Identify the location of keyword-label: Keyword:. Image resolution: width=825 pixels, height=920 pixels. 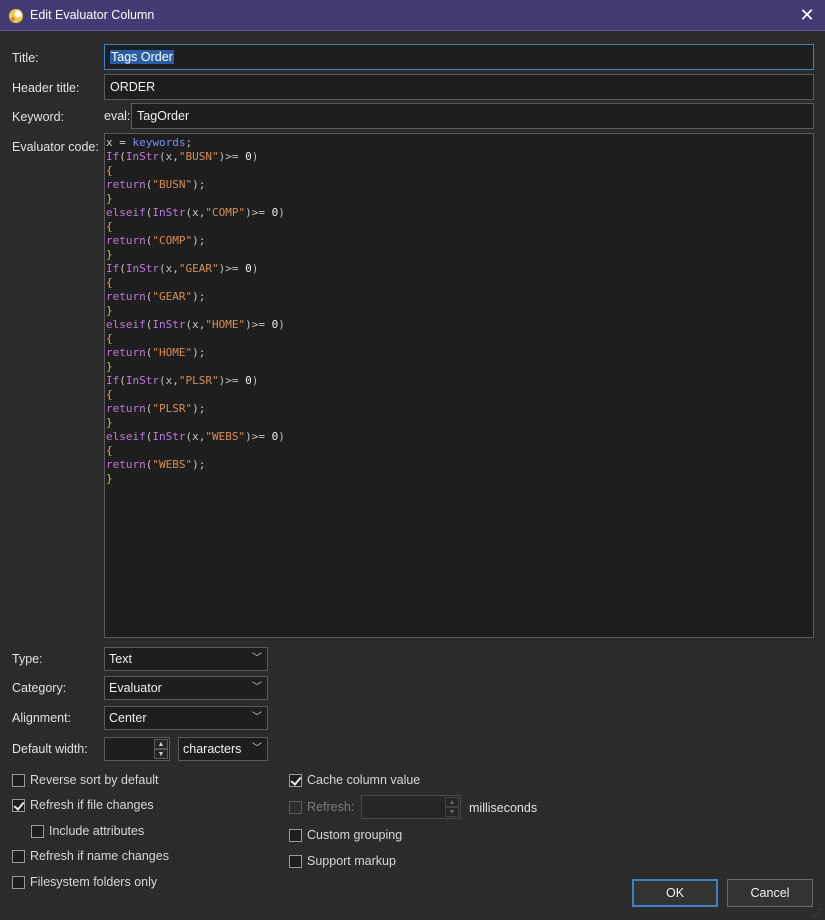
(38, 117).